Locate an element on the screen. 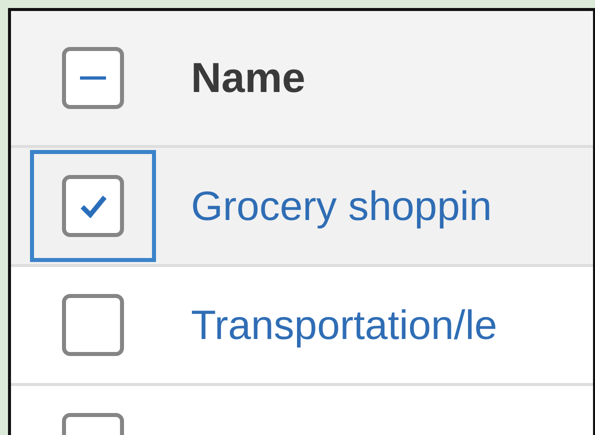 The height and width of the screenshot is (435, 595). item-link: Transportation/le is located at coordinates (344, 325).